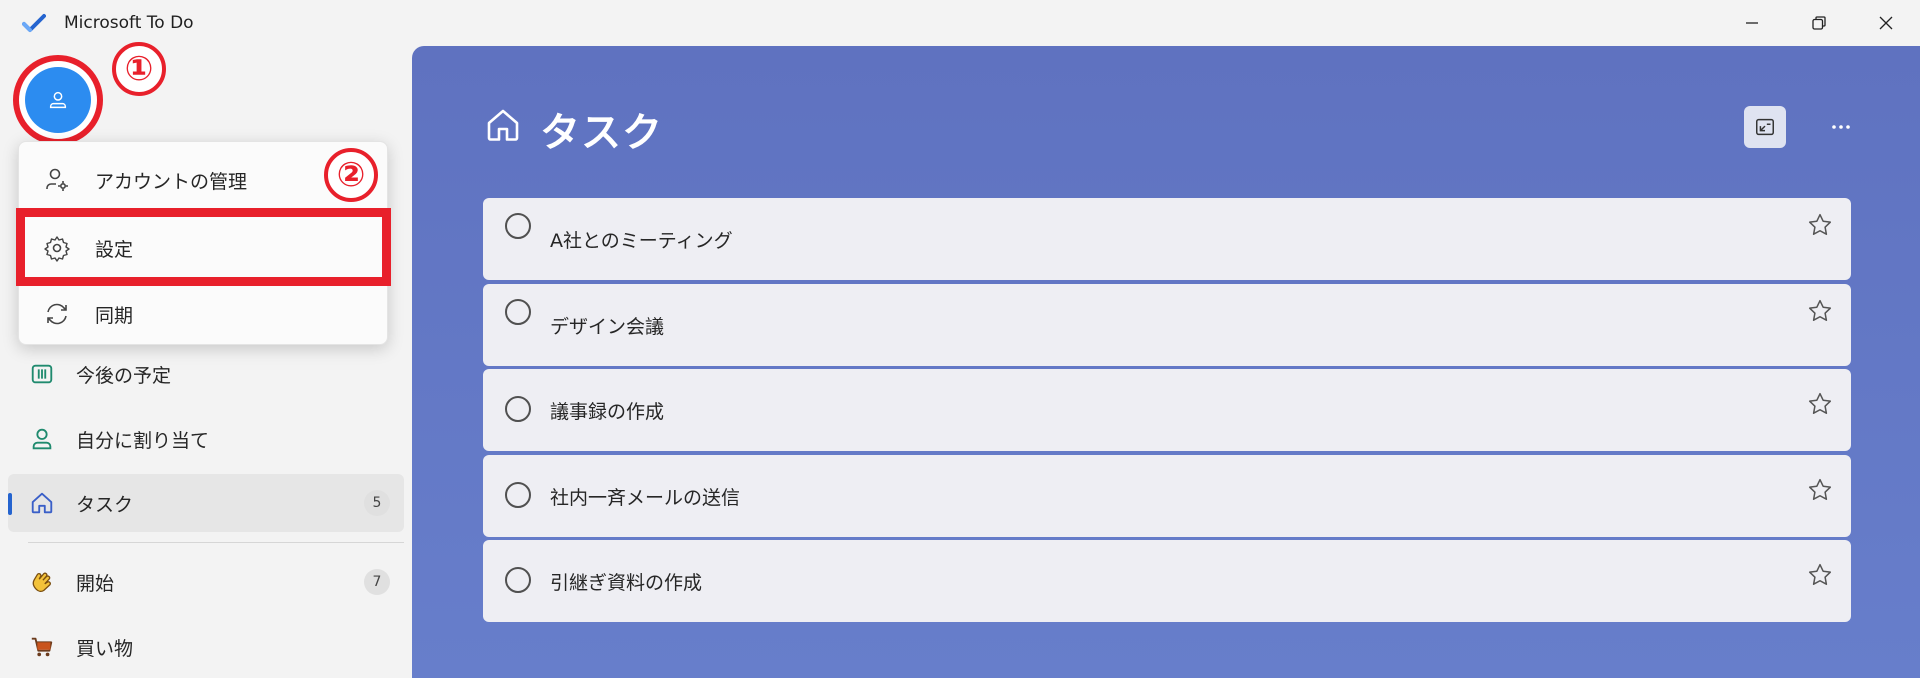 The image size is (1920, 678). I want to click on sidebar-item-planned: 今後の予定, so click(206, 374).